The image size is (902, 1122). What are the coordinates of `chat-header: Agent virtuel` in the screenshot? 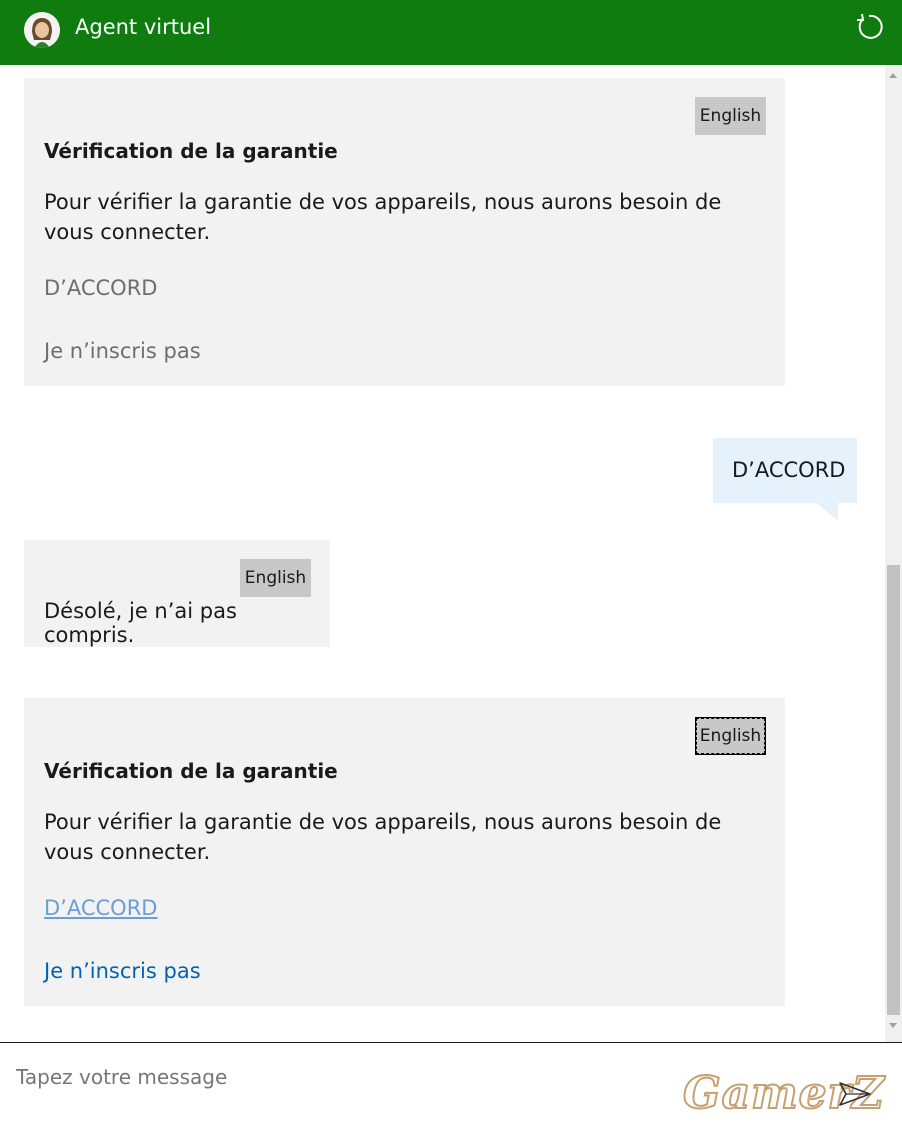 It's located at (451, 32).